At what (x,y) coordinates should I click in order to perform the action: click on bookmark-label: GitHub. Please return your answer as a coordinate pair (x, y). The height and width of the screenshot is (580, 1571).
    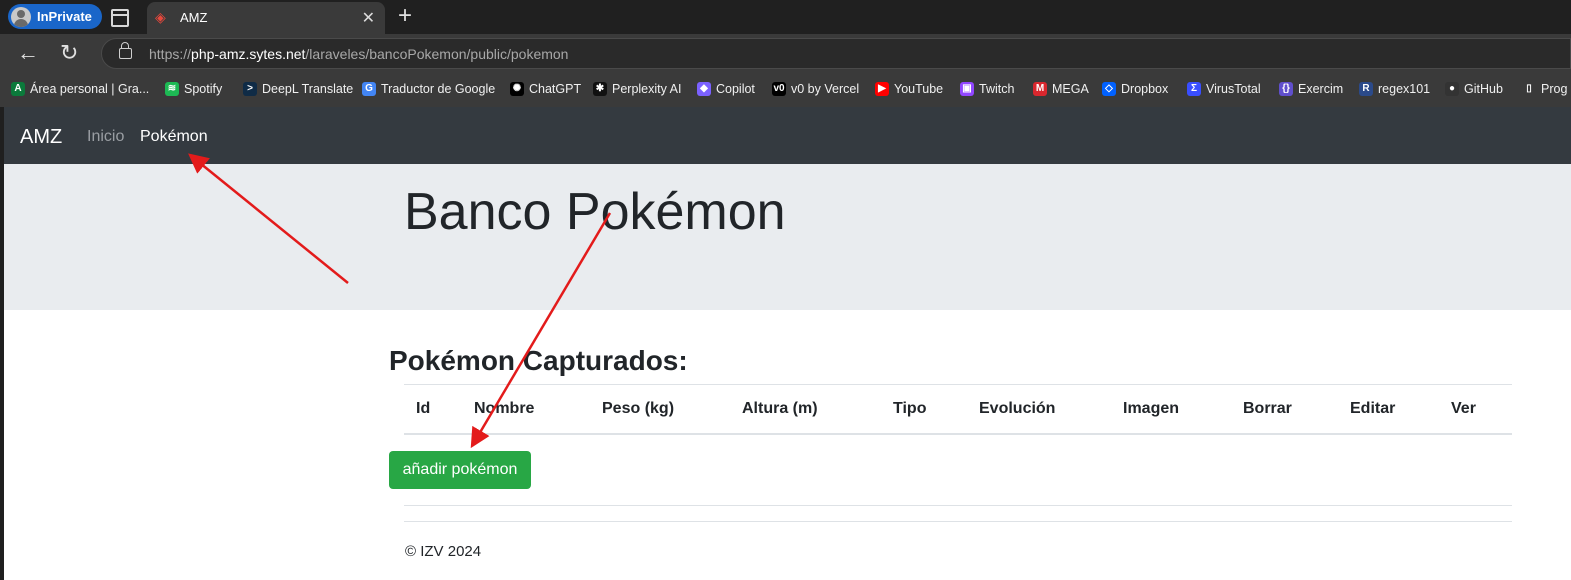
    Looking at the image, I should click on (1483, 89).